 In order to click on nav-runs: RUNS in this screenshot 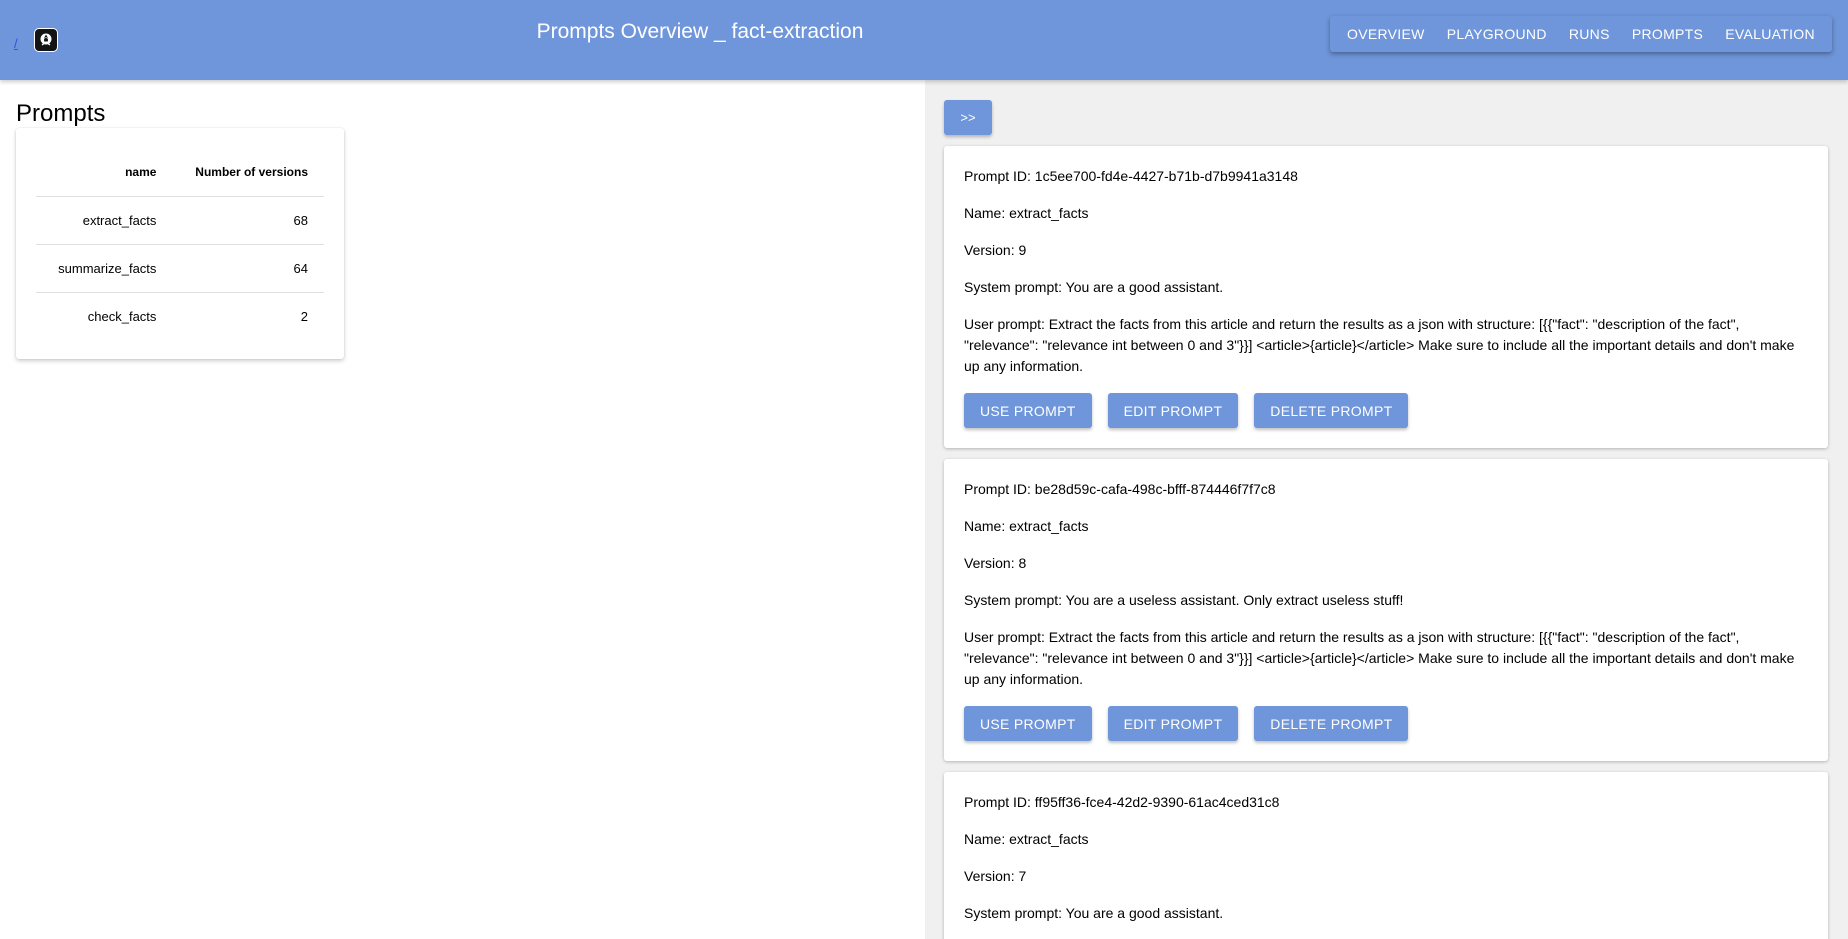, I will do `click(1589, 34)`.